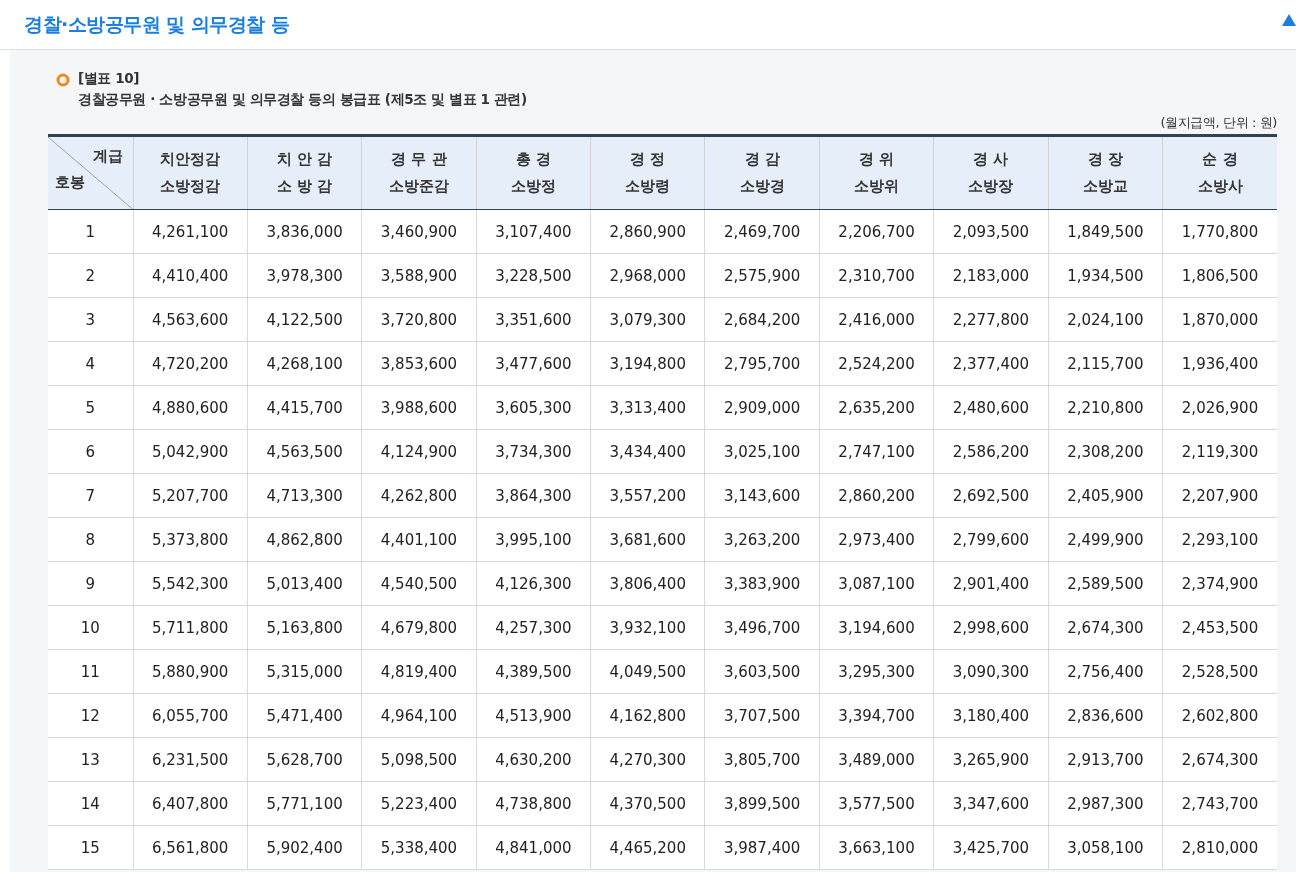 The image size is (1296, 872). Describe the element at coordinates (762, 847) in the screenshot. I see `table-cell: 3,987,400` at that location.